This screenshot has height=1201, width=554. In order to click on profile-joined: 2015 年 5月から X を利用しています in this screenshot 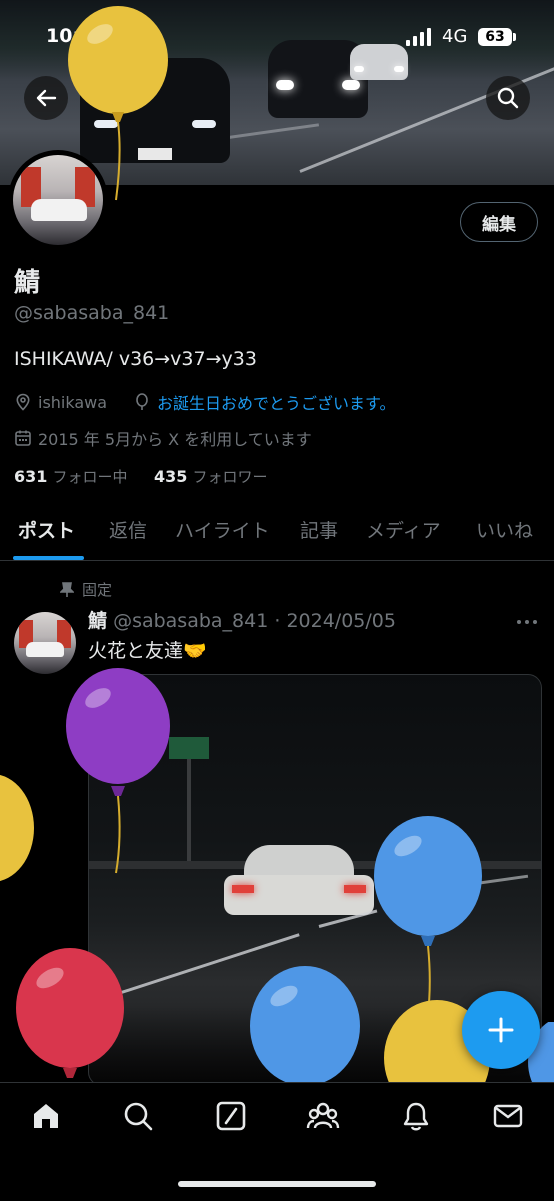, I will do `click(175, 439)`.